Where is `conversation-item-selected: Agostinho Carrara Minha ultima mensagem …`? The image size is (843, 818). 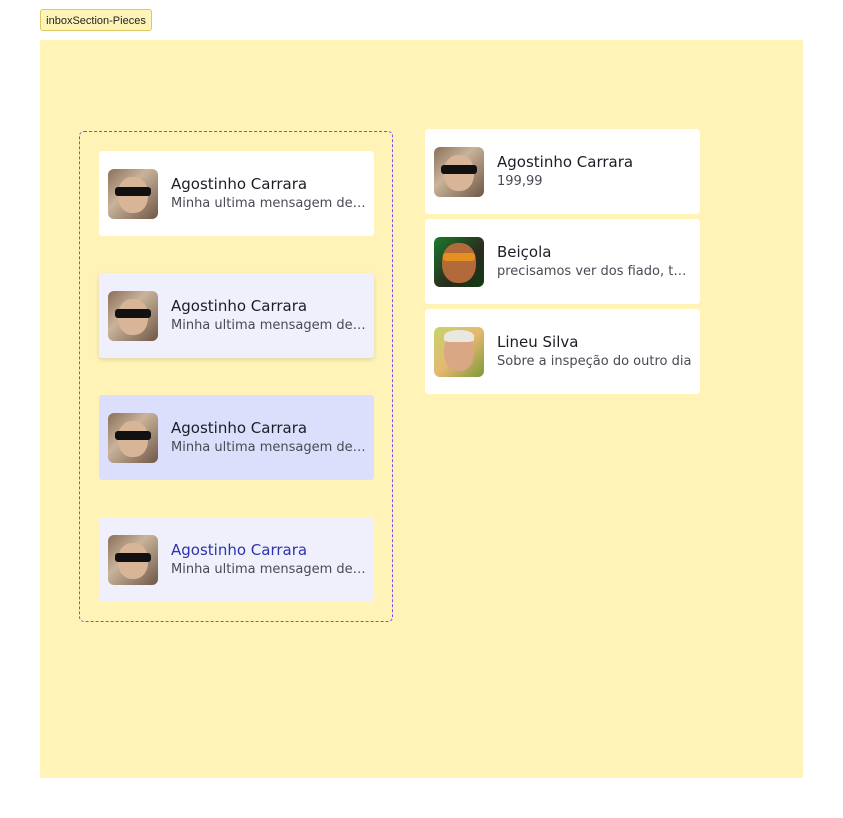
conversation-item-selected: Agostinho Carrara Minha ultima mensagem … is located at coordinates (236, 559).